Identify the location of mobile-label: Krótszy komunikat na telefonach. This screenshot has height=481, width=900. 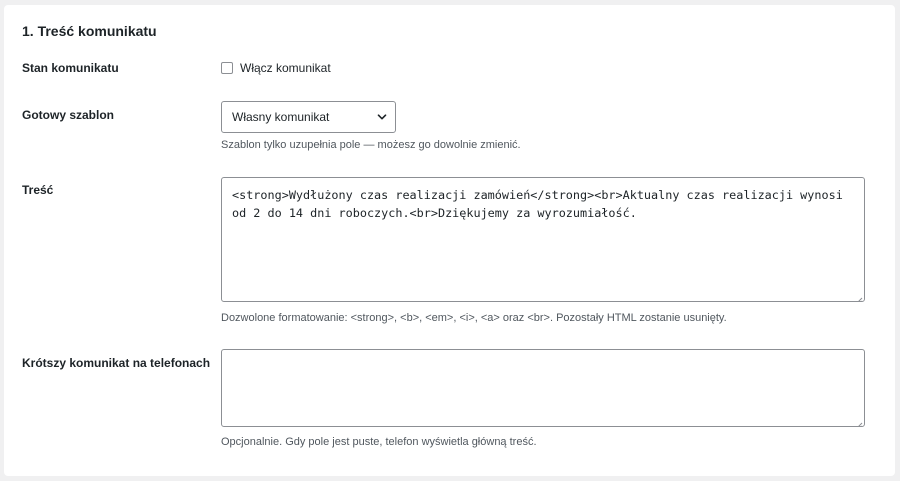
(116, 363).